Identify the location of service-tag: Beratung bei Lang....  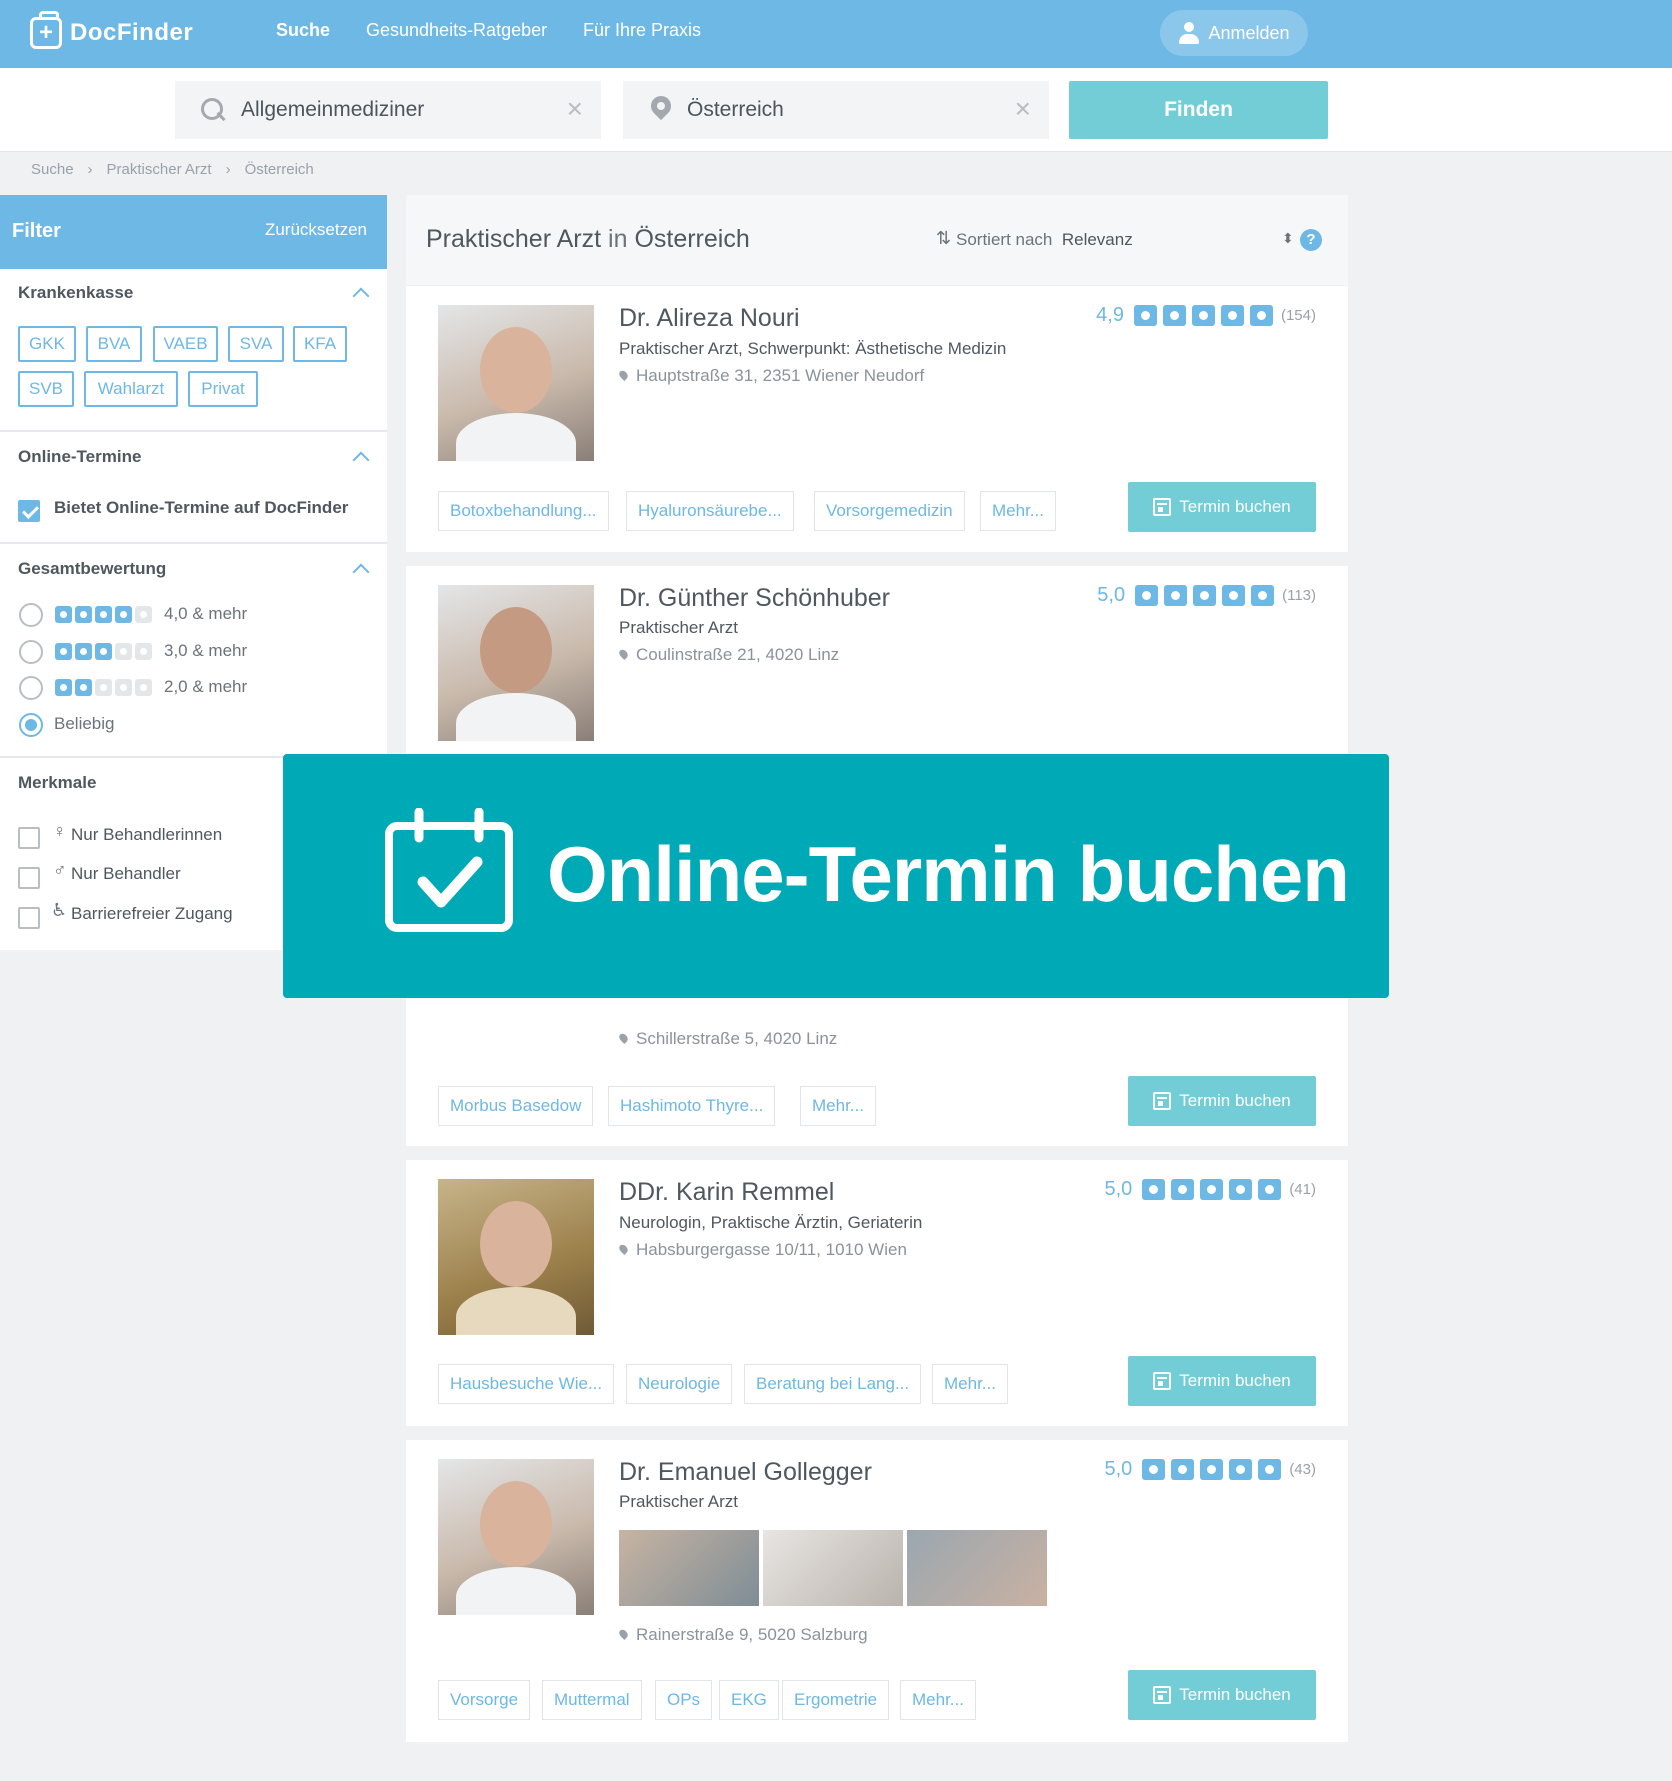
(833, 1384).